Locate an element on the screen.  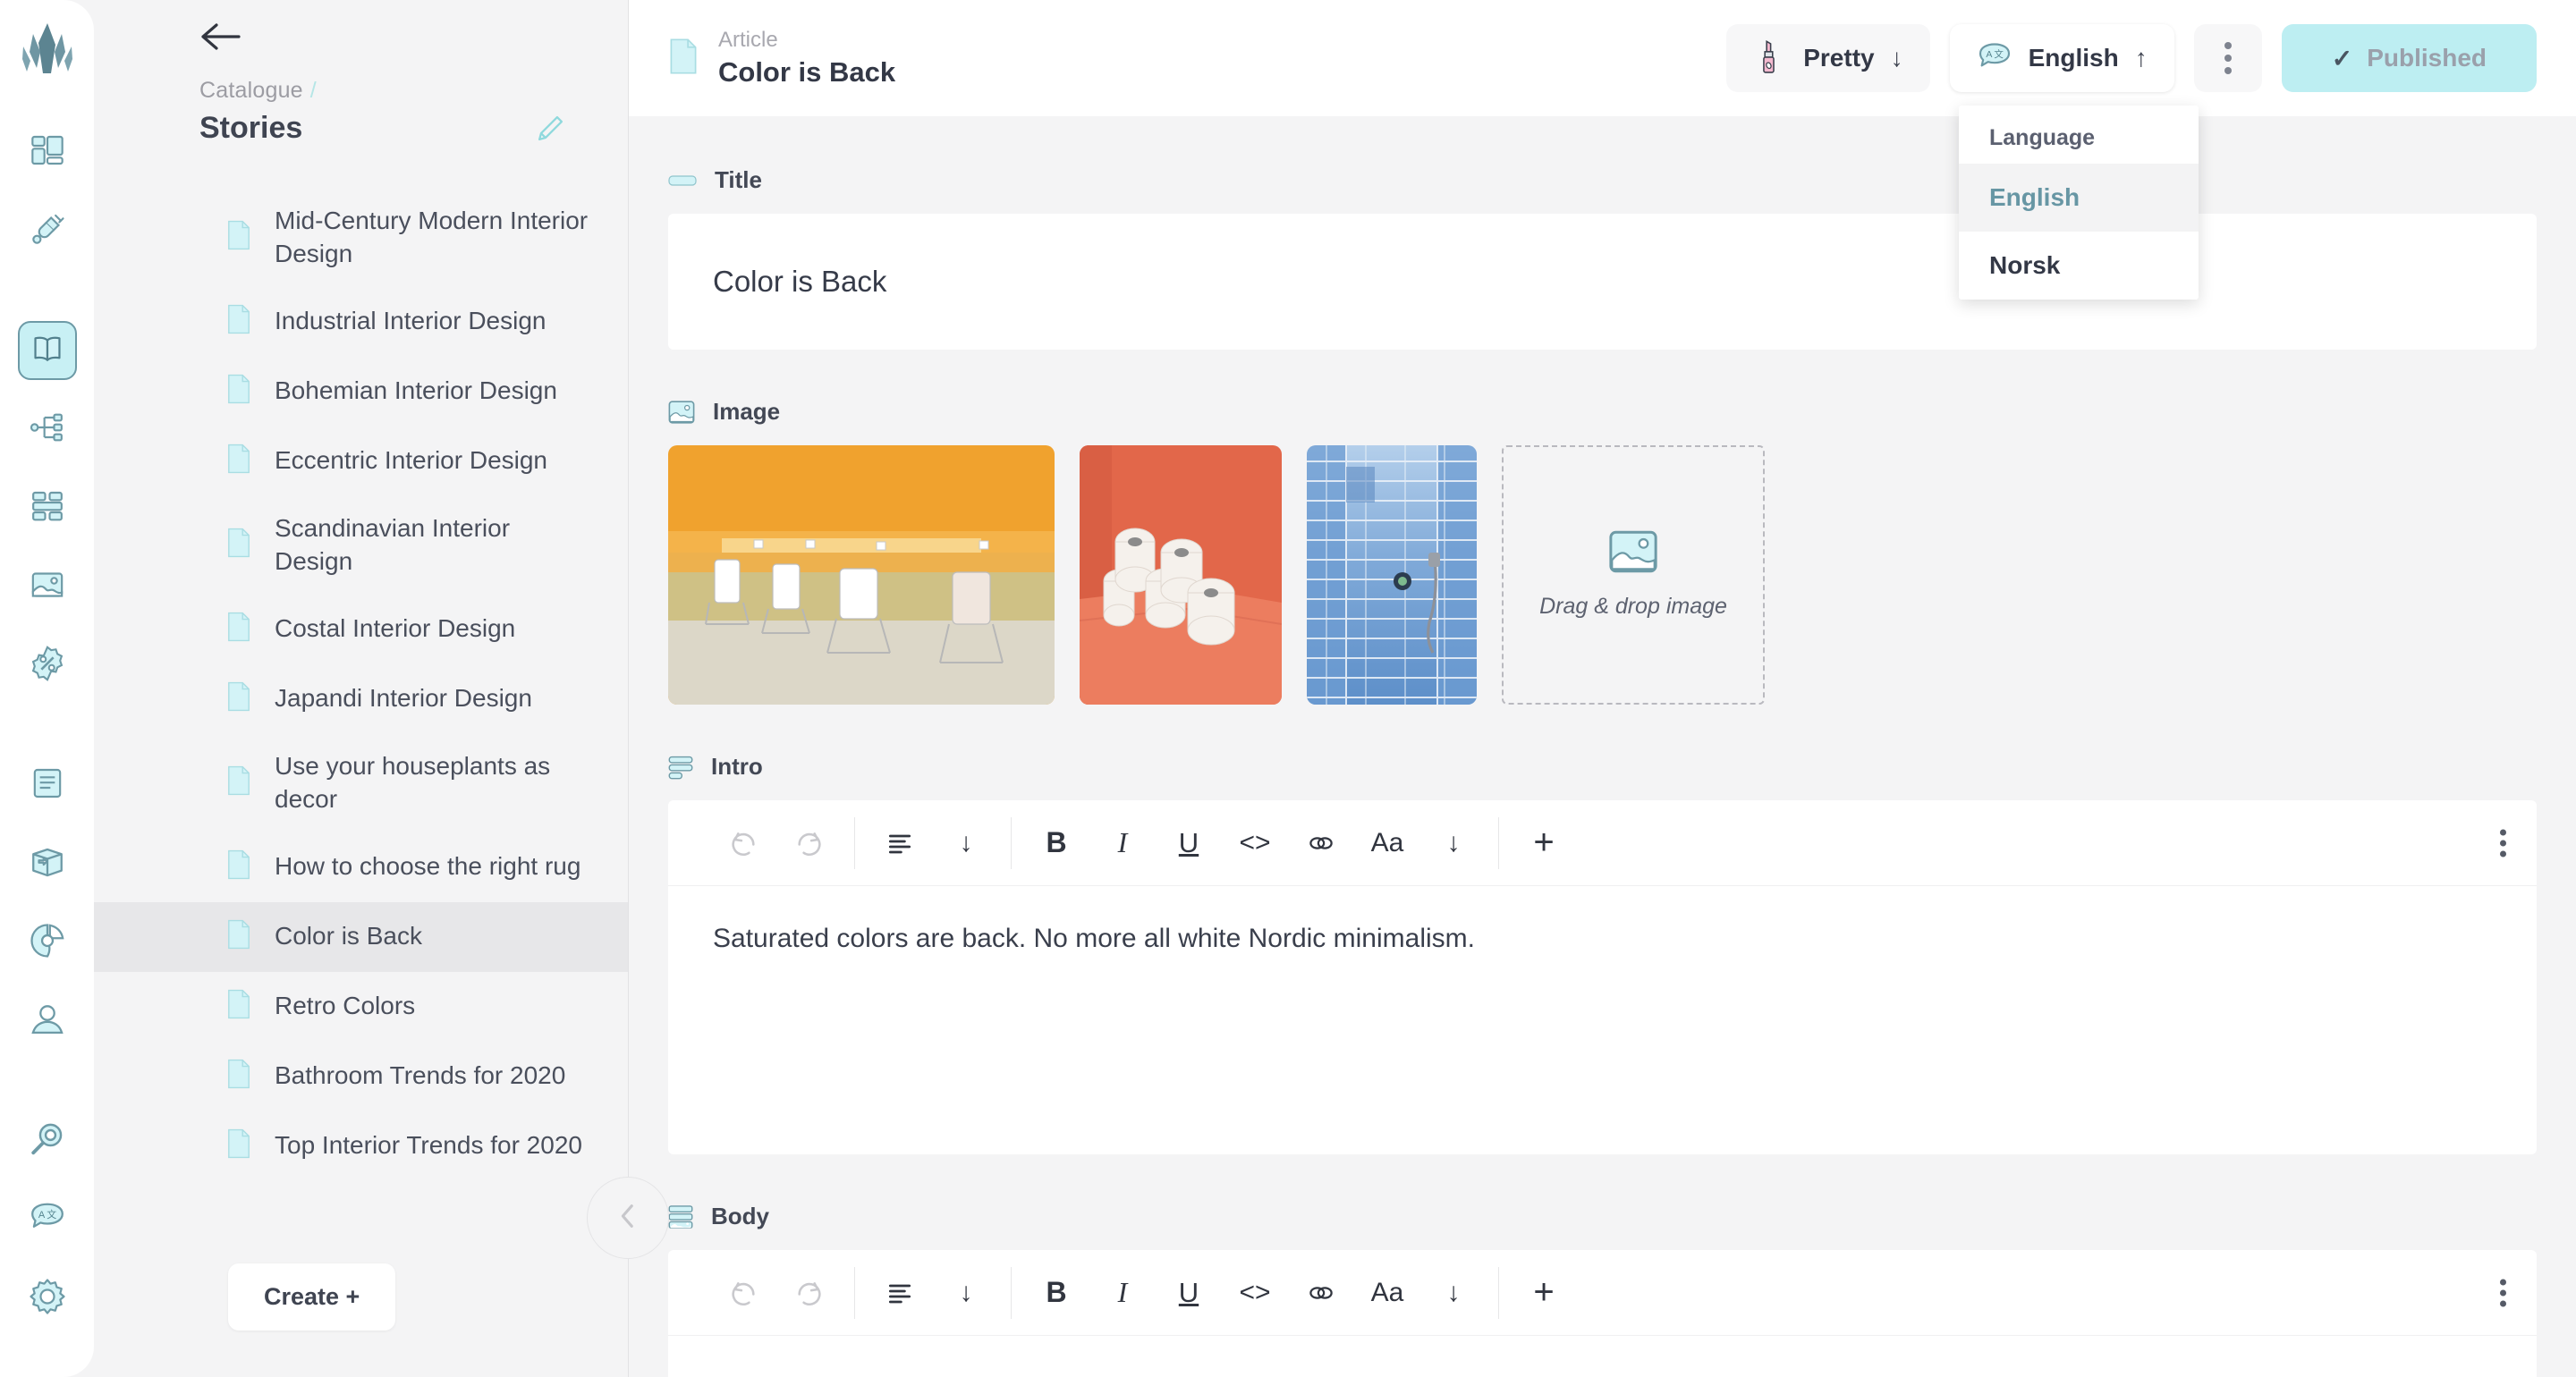
language-option-norsk: Norsk is located at coordinates (2079, 266).